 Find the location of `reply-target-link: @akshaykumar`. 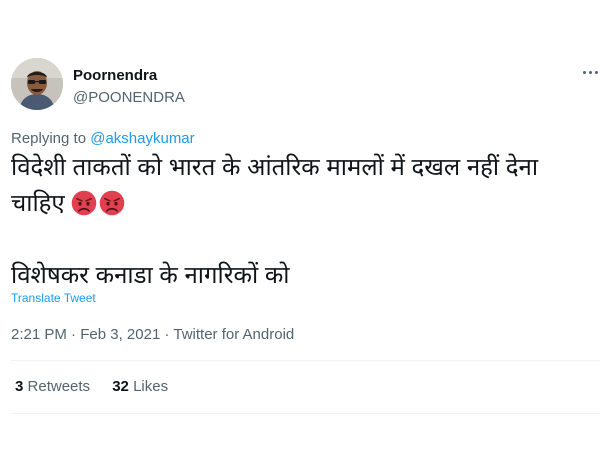

reply-target-link: @akshaykumar is located at coordinates (142, 138).